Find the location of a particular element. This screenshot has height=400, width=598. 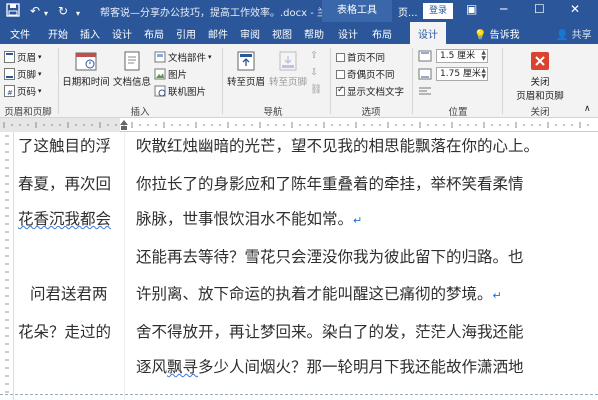

footer-position-input: 1.75 厘米 ▲ ▼ is located at coordinates (462, 74).